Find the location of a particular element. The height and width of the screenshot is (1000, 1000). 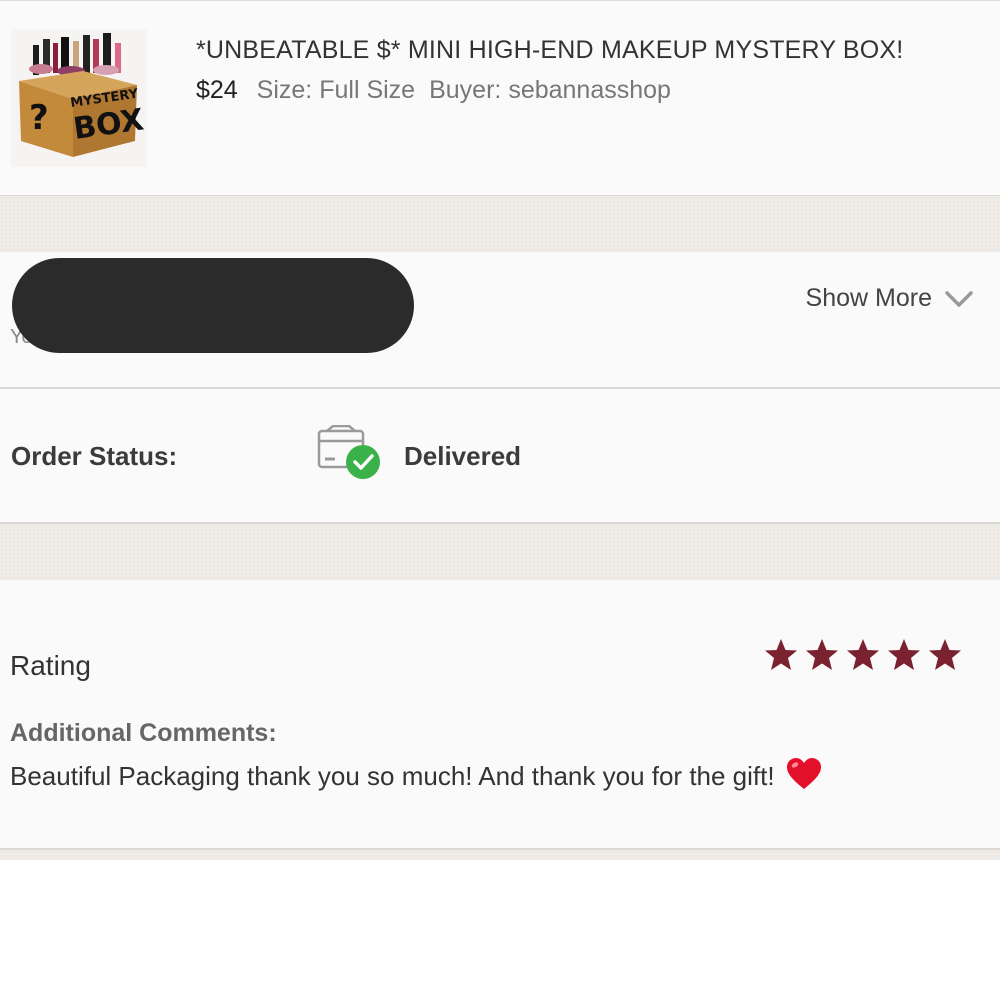

product-price: $24 is located at coordinates (217, 90).